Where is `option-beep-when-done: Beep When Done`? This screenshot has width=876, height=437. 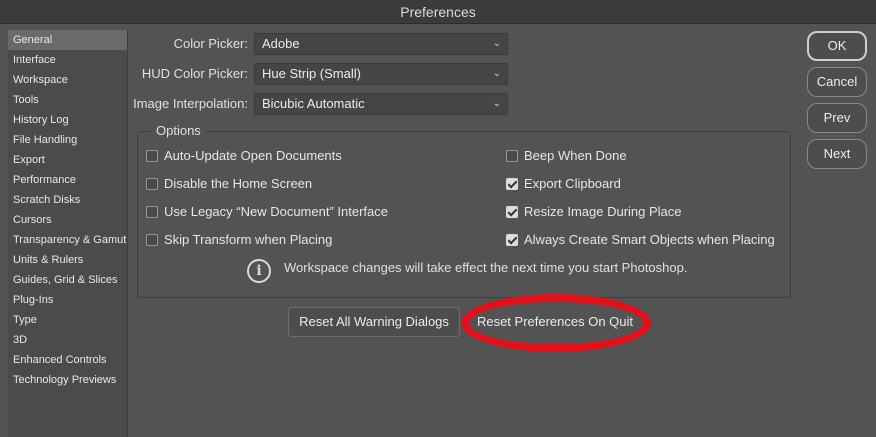
option-beep-when-done: Beep When Done is located at coordinates (566, 156).